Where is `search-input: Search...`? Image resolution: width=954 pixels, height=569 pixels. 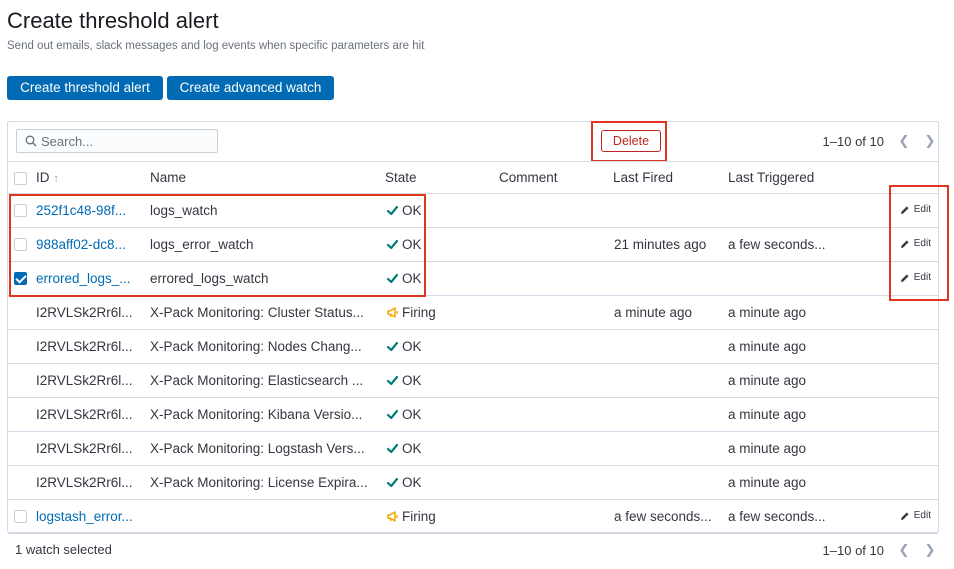 search-input: Search... is located at coordinates (117, 141).